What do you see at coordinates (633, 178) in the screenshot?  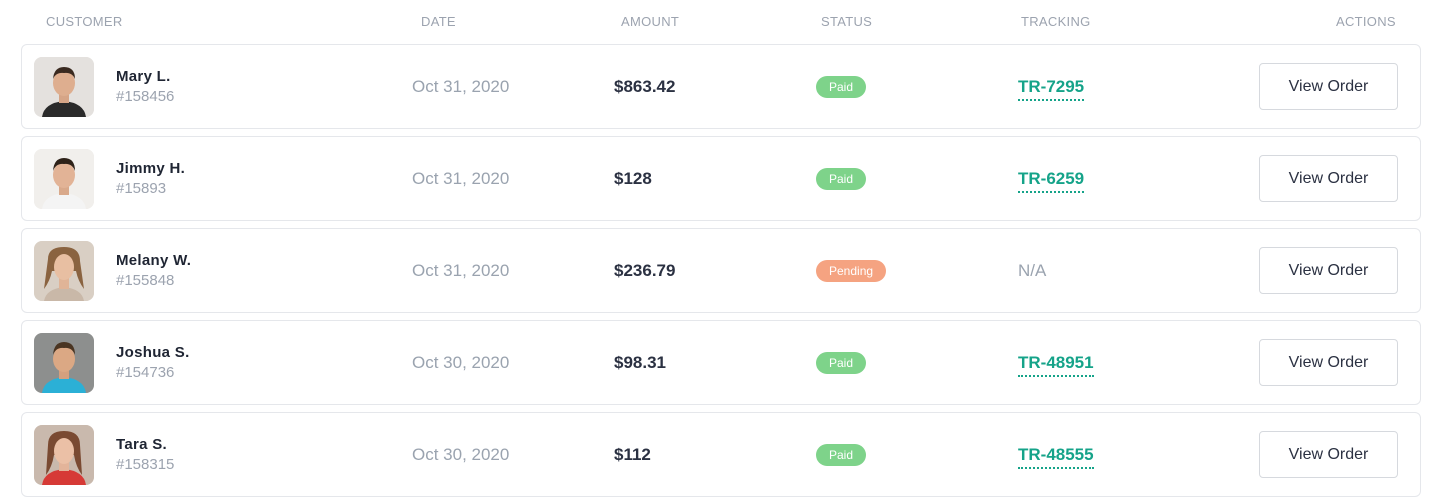 I see `order-amount: $128` at bounding box center [633, 178].